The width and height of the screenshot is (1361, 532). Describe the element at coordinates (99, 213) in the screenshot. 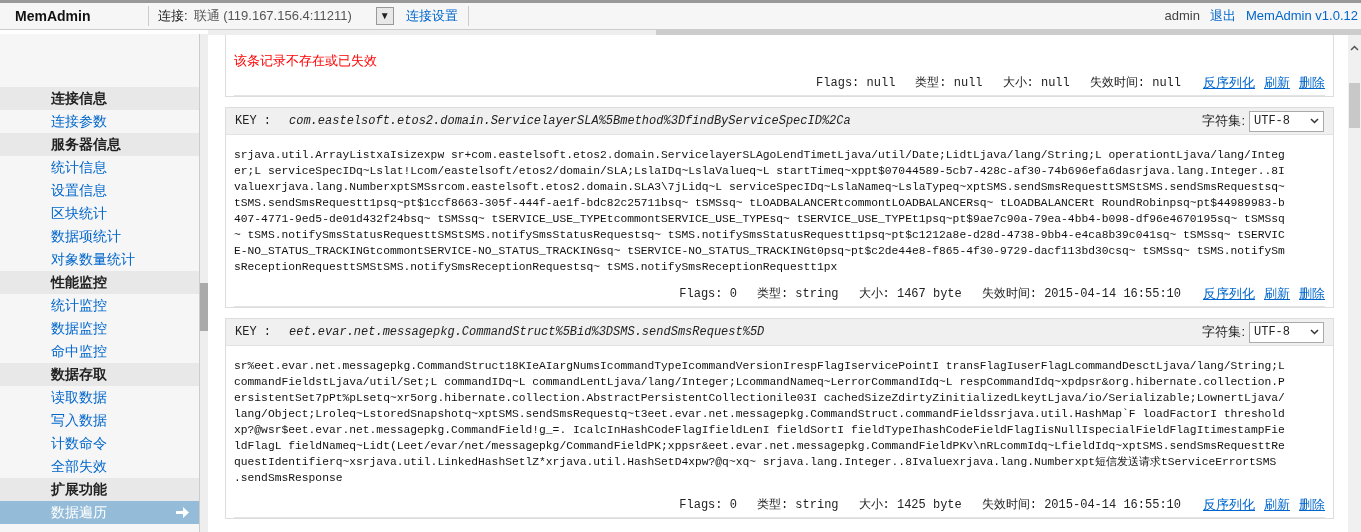

I see `nav-item: 区块统计` at that location.